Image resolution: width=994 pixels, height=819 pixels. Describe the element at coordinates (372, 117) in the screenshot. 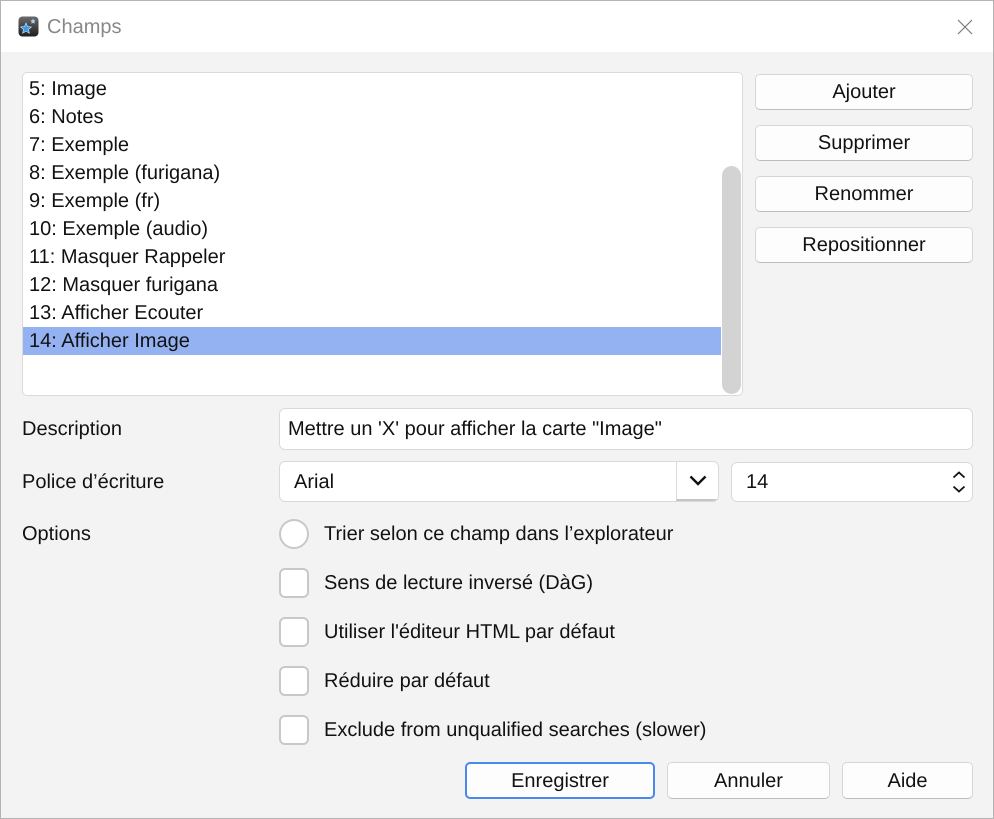

I see `list-item: 6: Notes` at that location.